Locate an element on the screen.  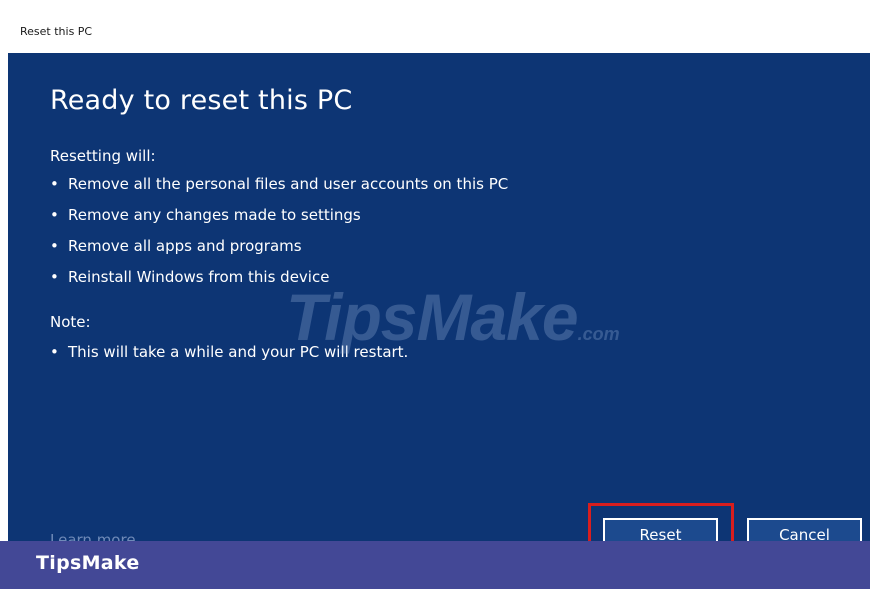
tipsmake-watermark: TipsMake.com is located at coordinates (453, 317).